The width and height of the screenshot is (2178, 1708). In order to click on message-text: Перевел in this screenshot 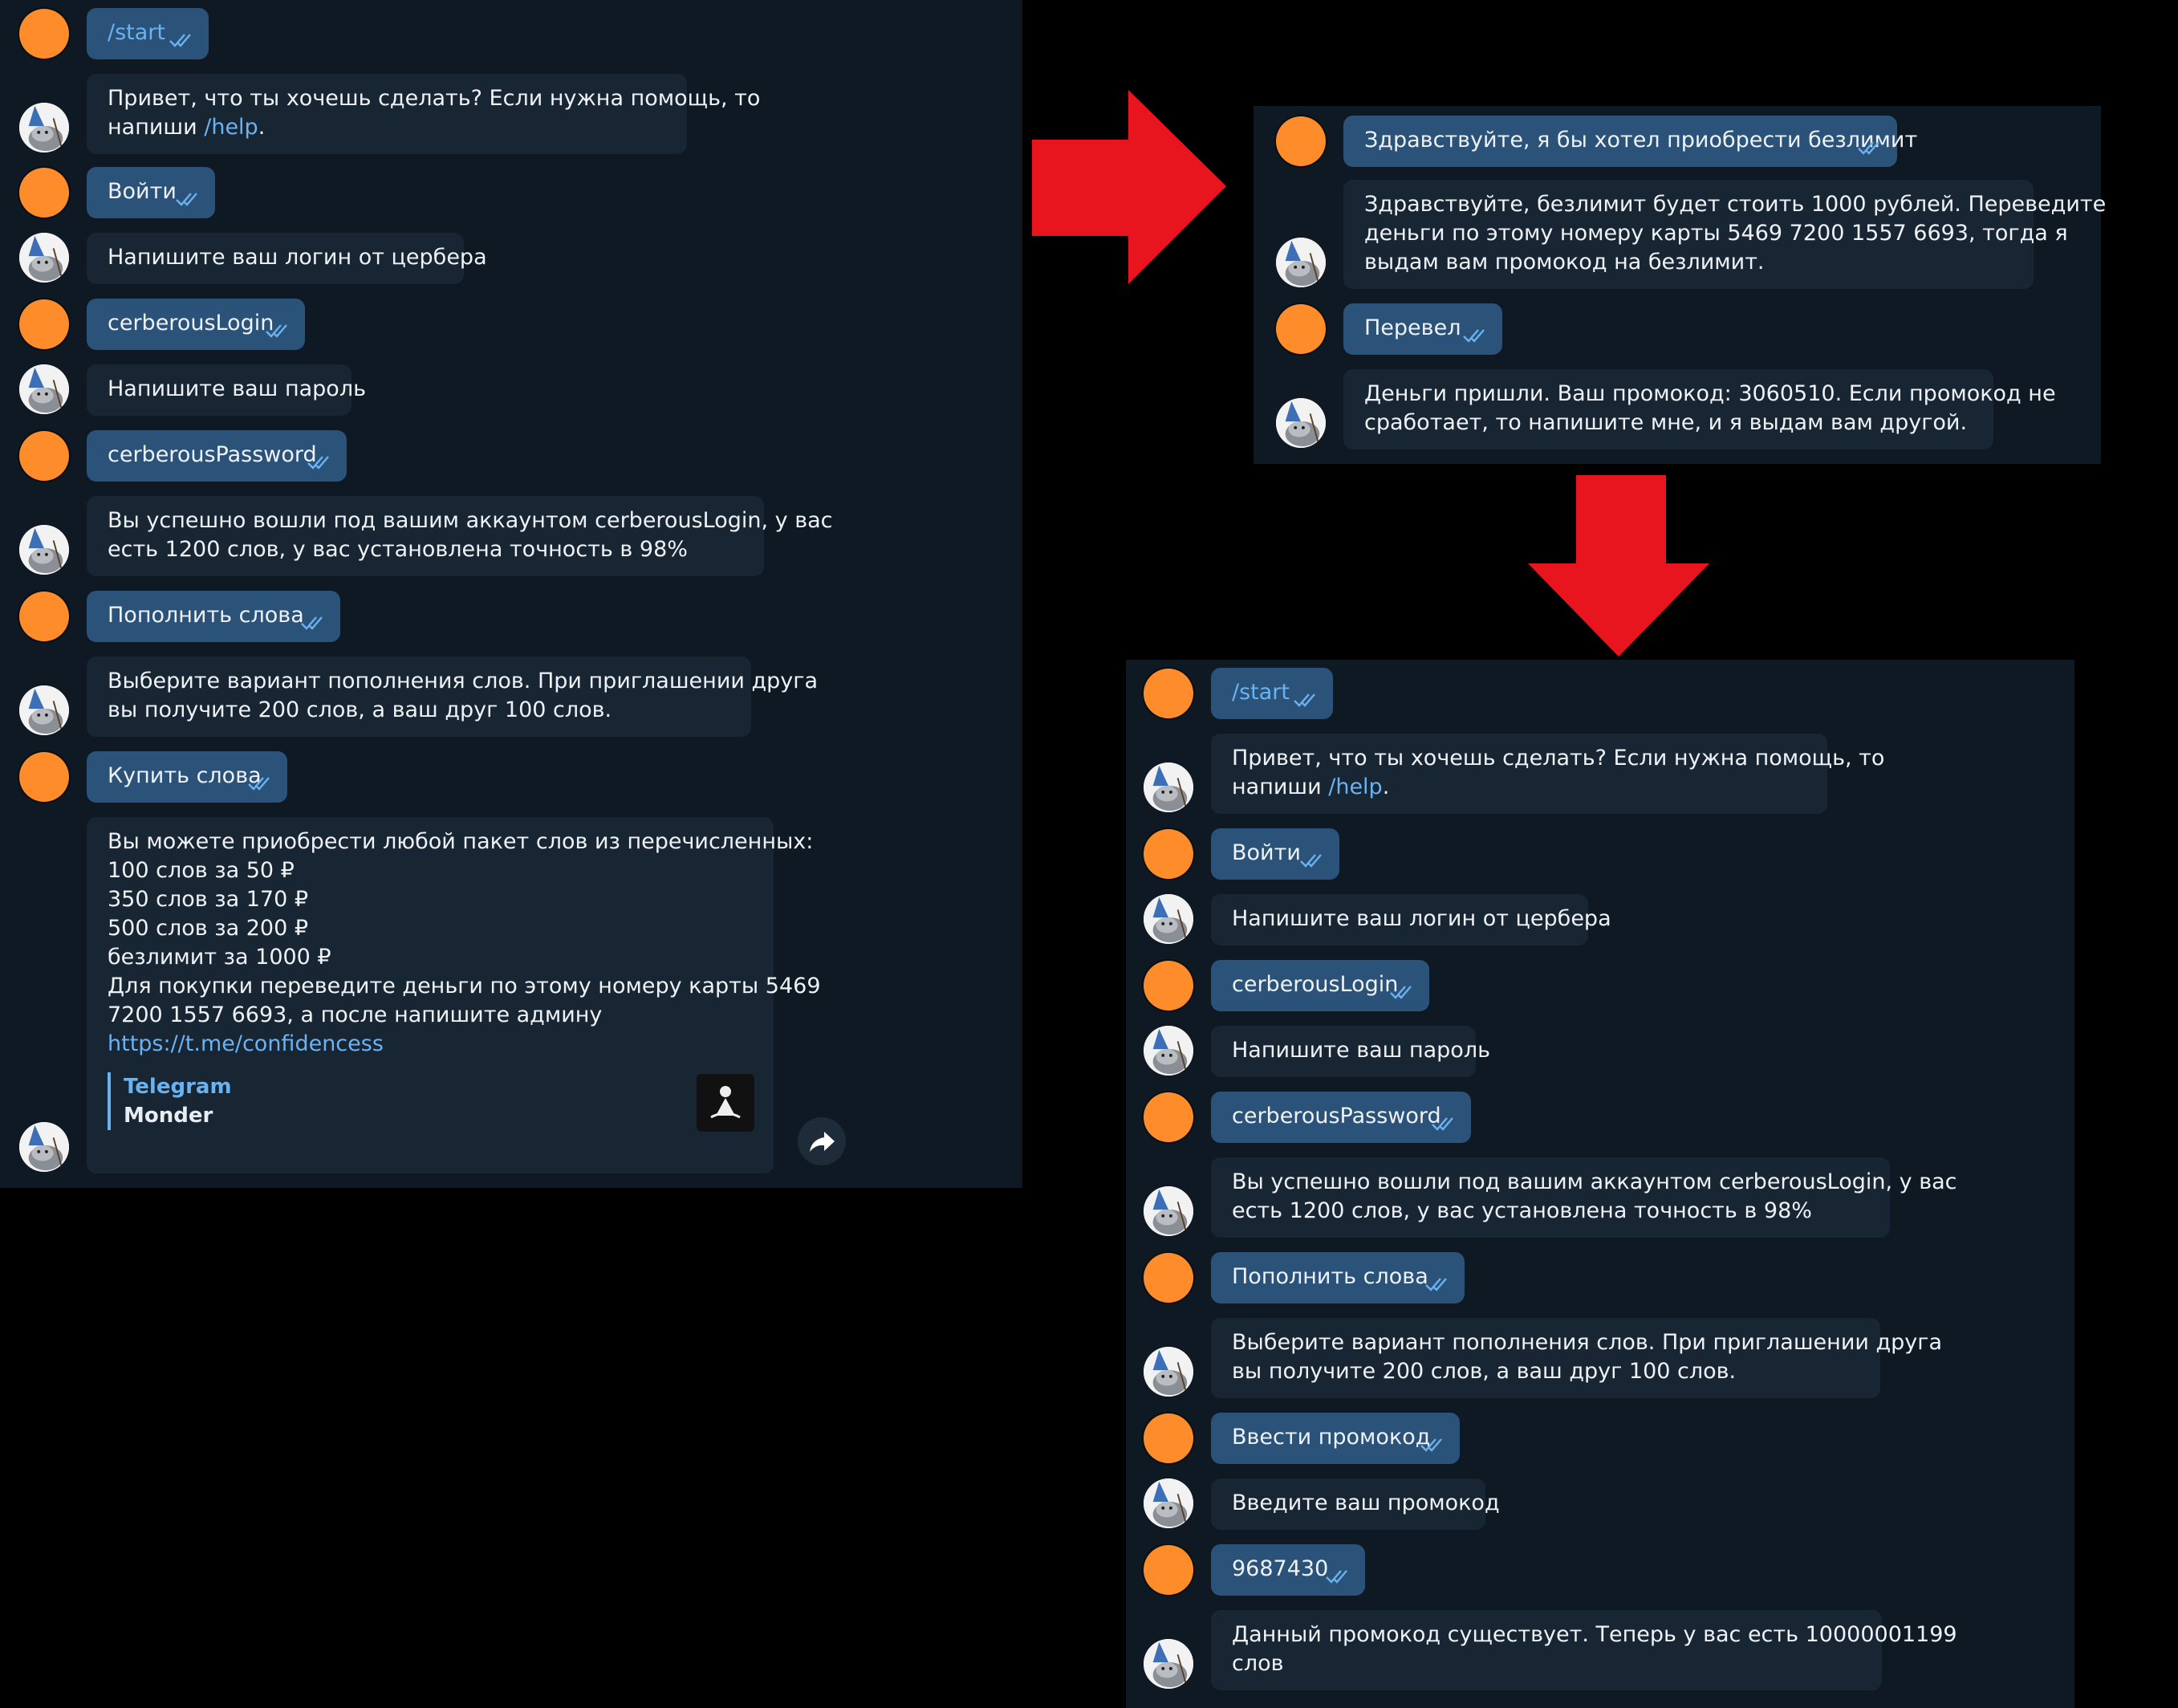, I will do `click(1412, 328)`.